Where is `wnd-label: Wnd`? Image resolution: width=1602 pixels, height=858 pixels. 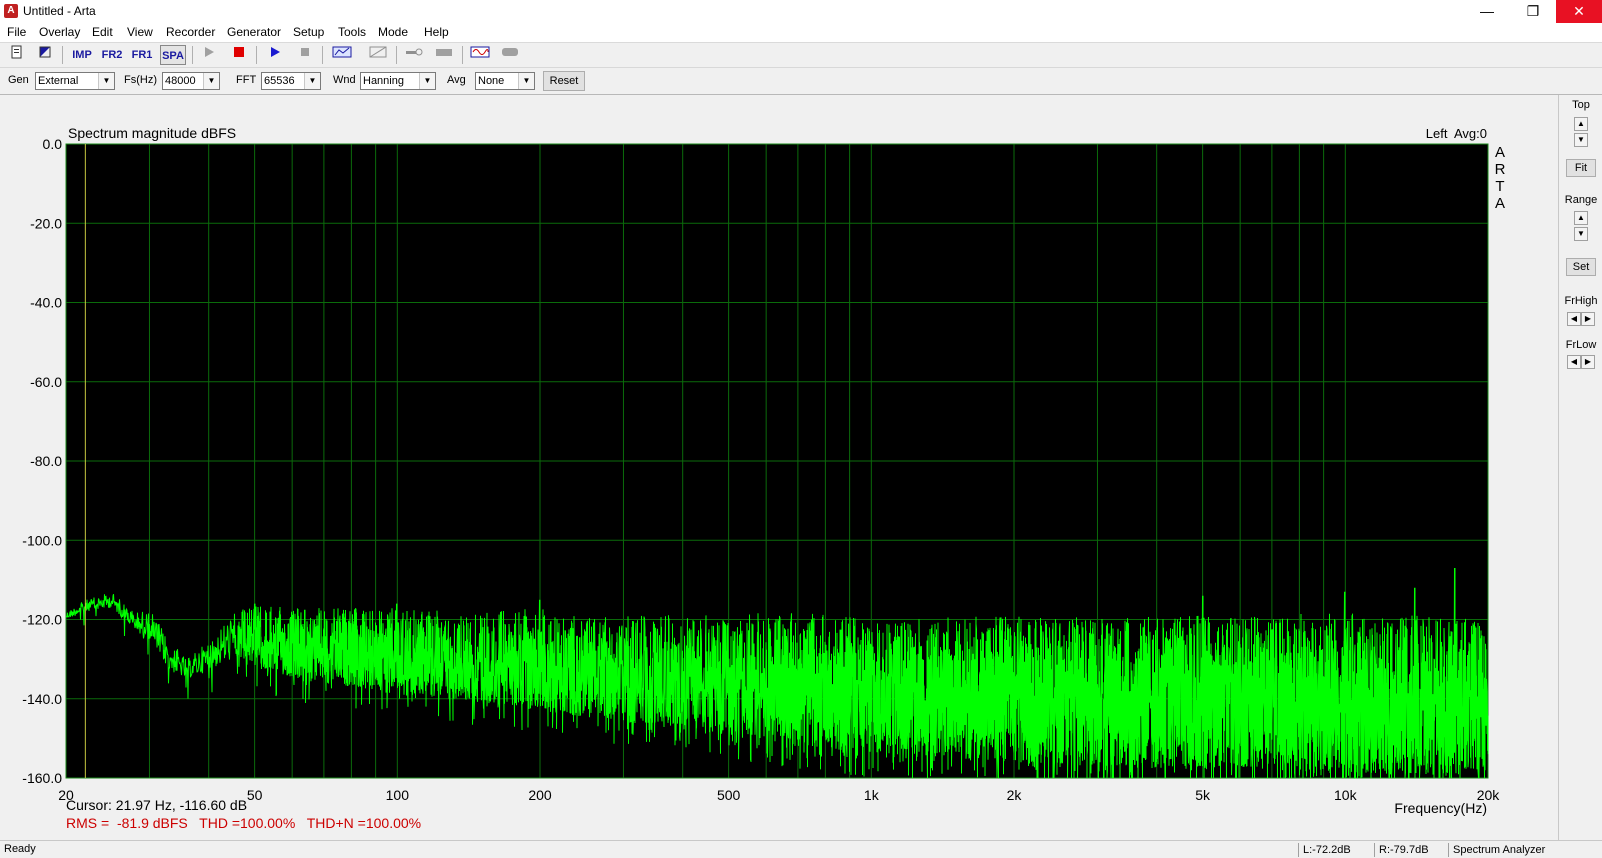
wnd-label: Wnd is located at coordinates (344, 80).